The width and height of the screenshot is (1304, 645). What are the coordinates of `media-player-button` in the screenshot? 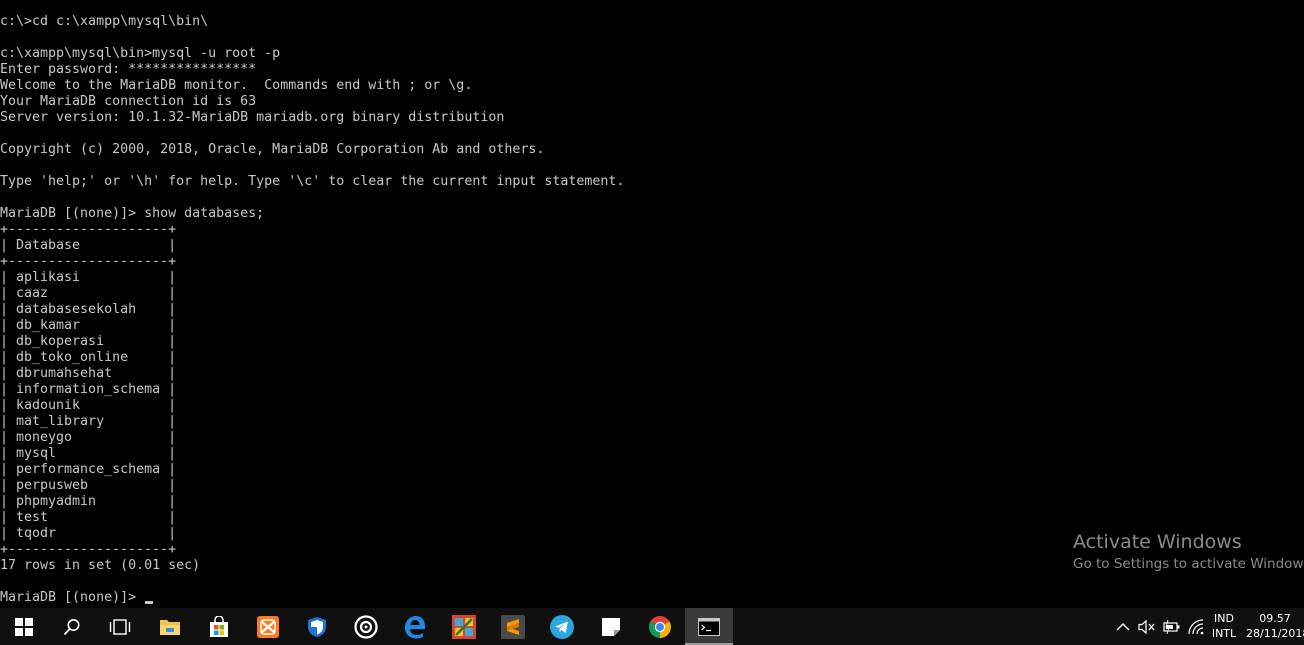 It's located at (366, 626).